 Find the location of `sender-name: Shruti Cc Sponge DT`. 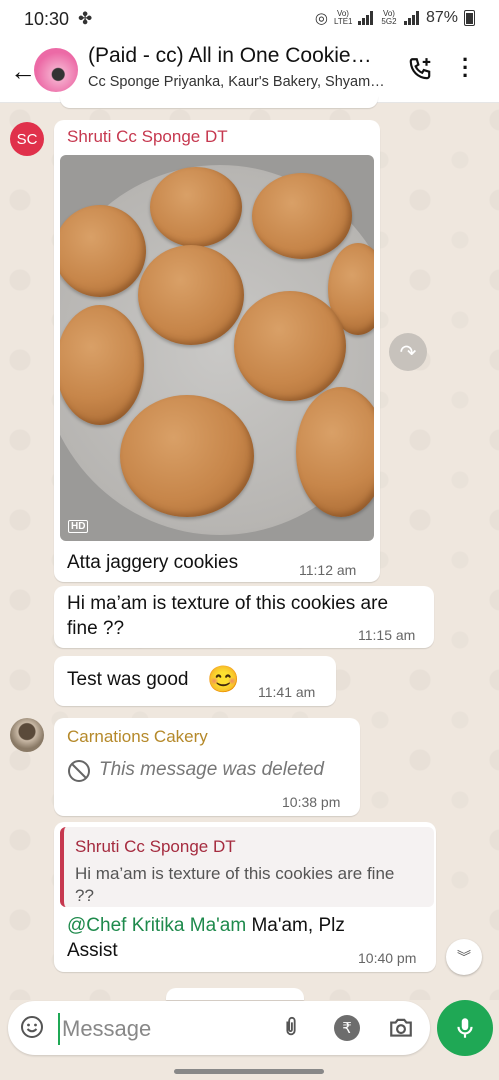

sender-name: Shruti Cc Sponge DT is located at coordinates (147, 137).